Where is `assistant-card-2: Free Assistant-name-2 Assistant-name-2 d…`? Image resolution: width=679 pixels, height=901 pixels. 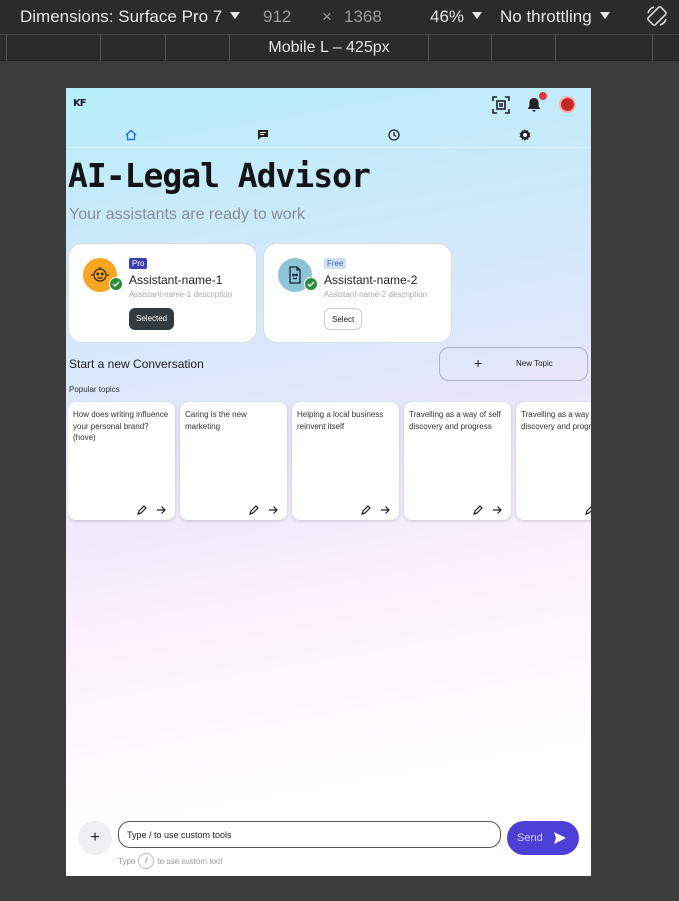 assistant-card-2: Free Assistant-name-2 Assistant-name-2 d… is located at coordinates (357, 293).